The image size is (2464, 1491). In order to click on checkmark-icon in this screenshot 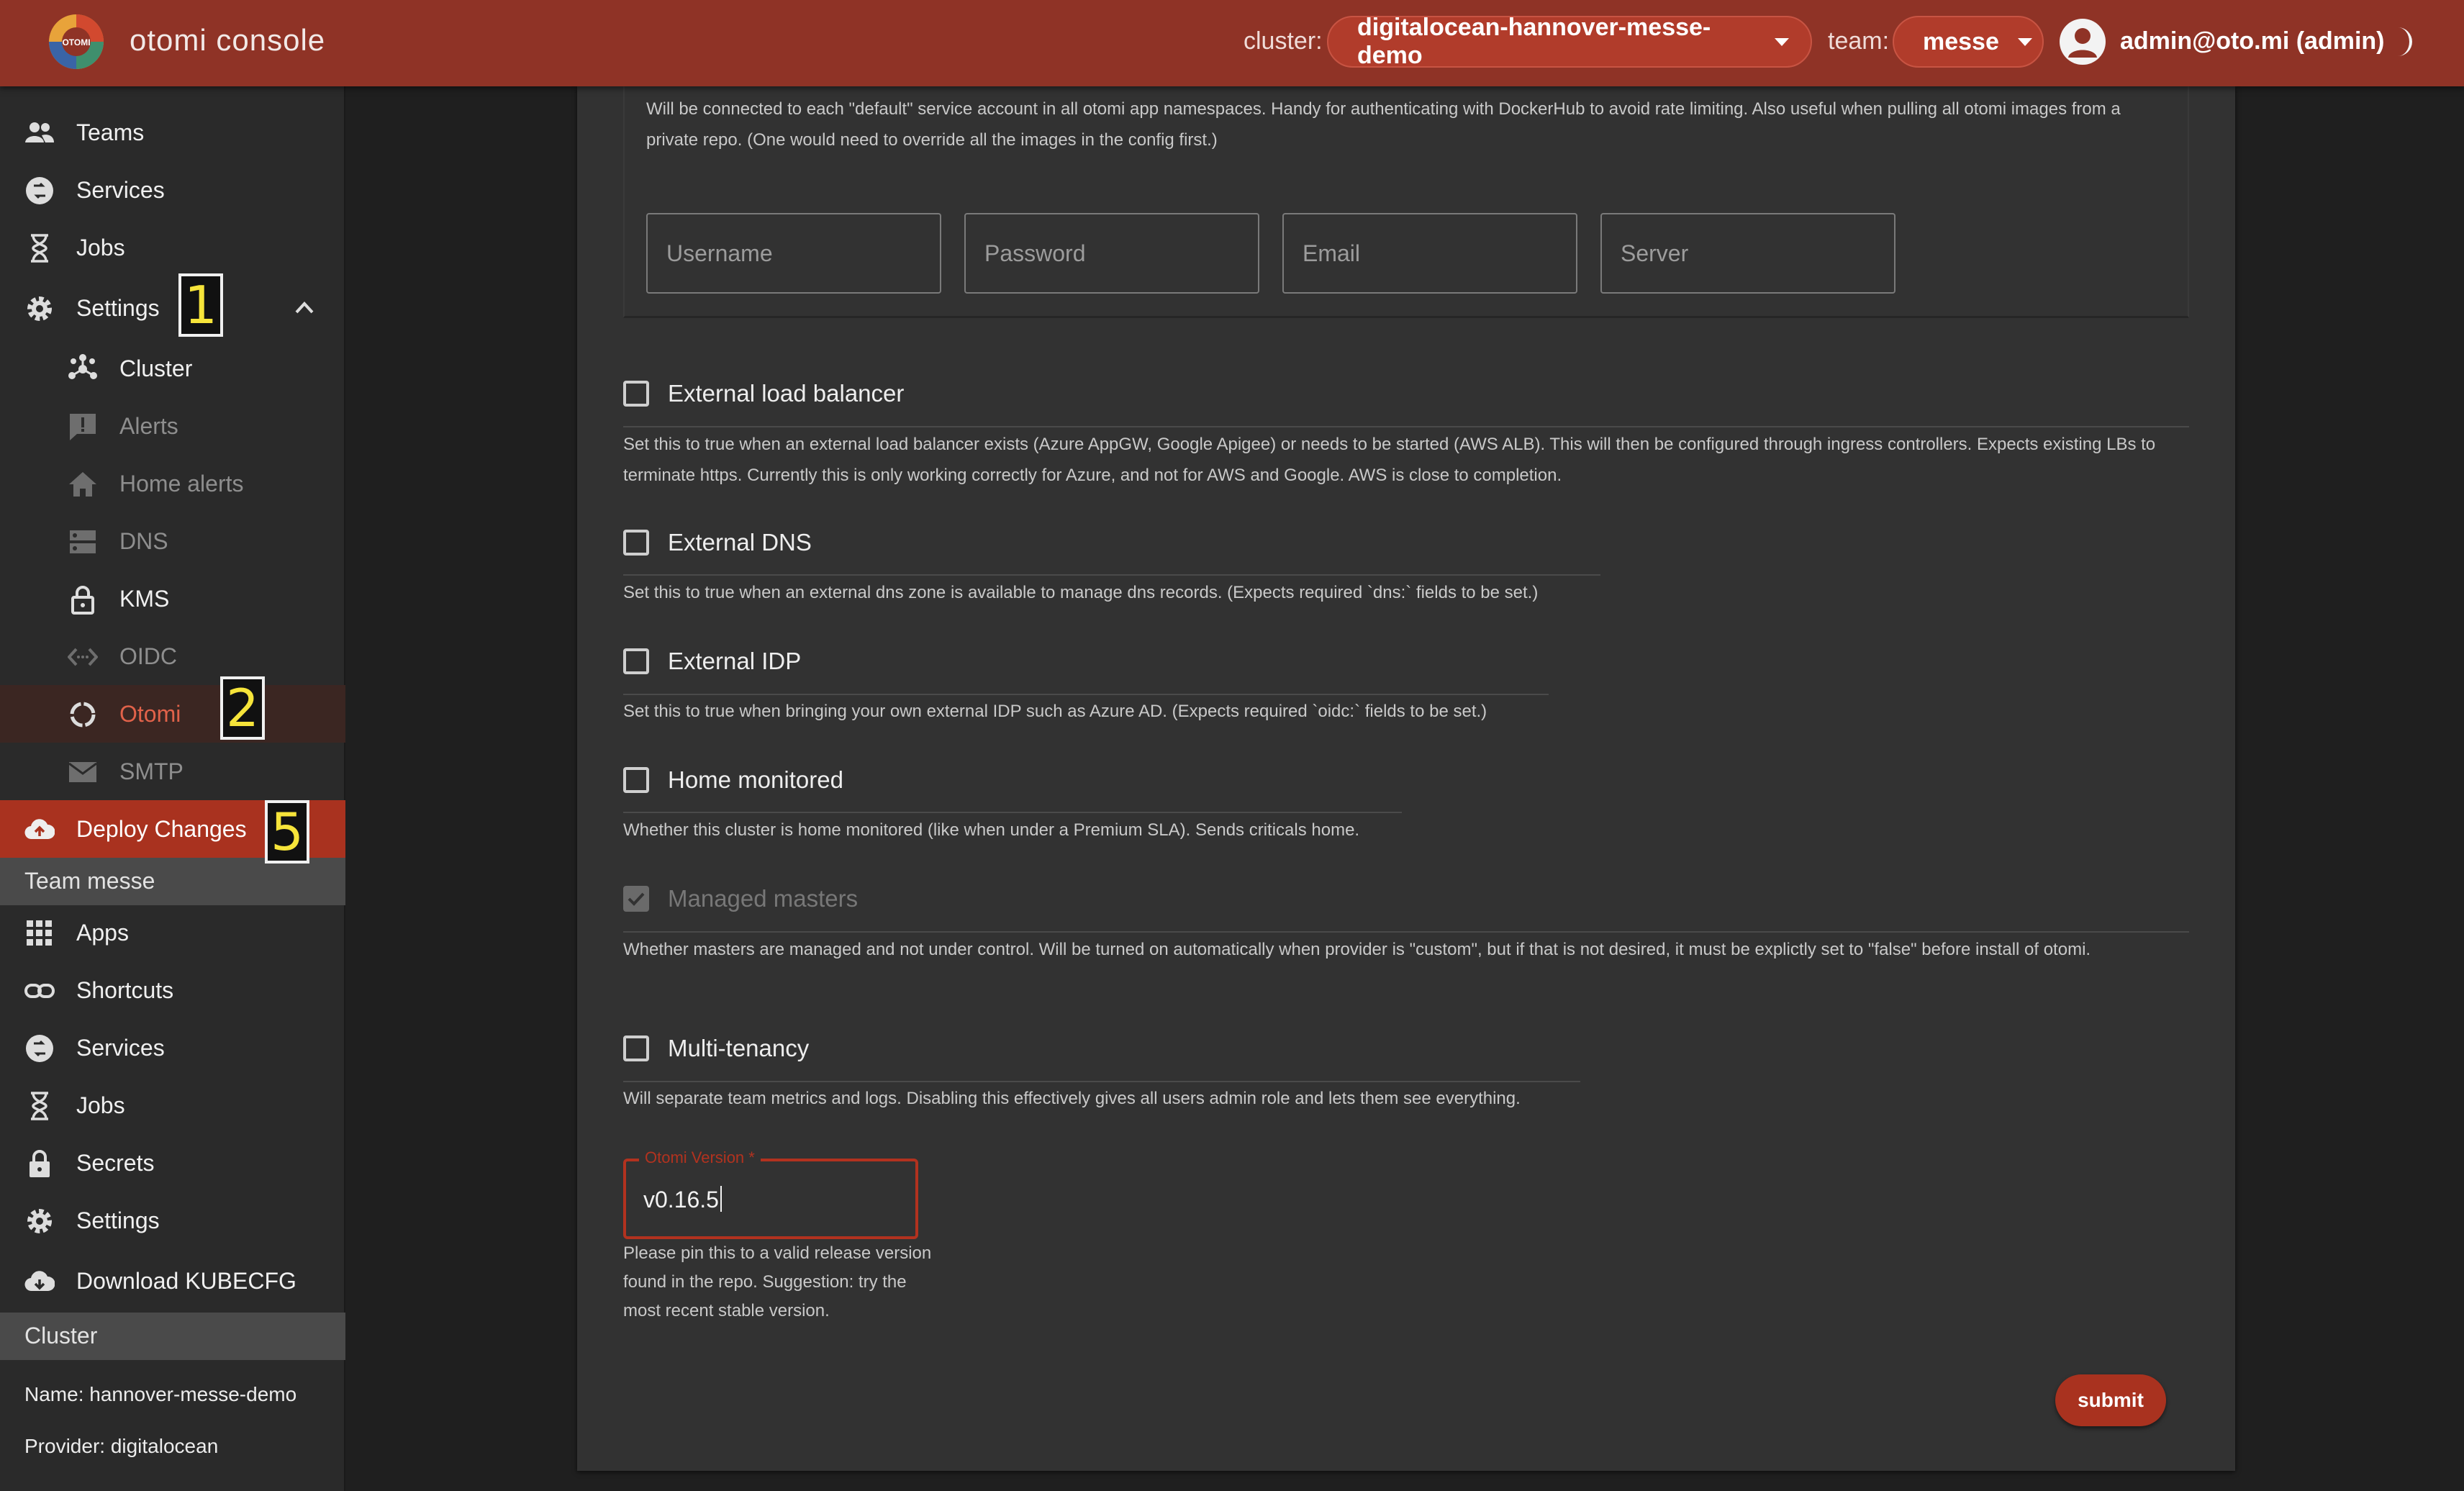, I will do `click(636, 899)`.